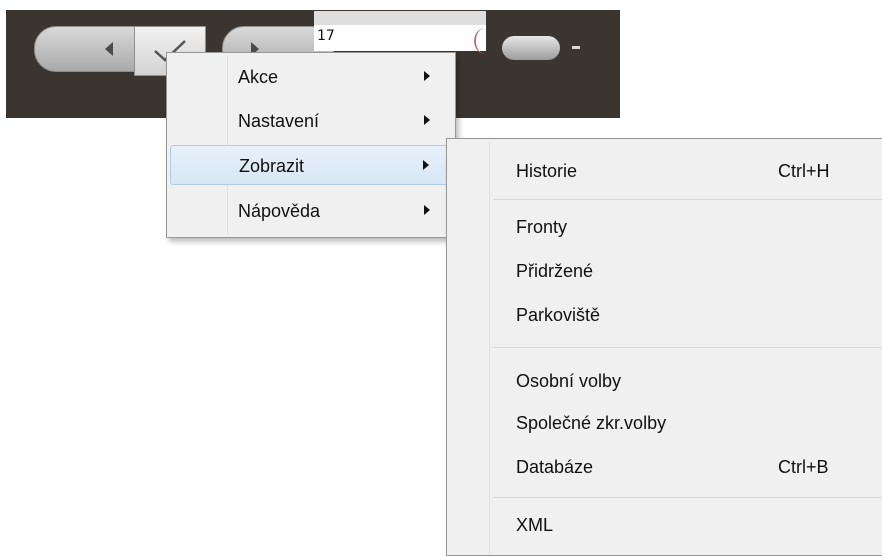  Describe the element at coordinates (666, 525) in the screenshot. I see `submenu-item-xml: XML` at that location.